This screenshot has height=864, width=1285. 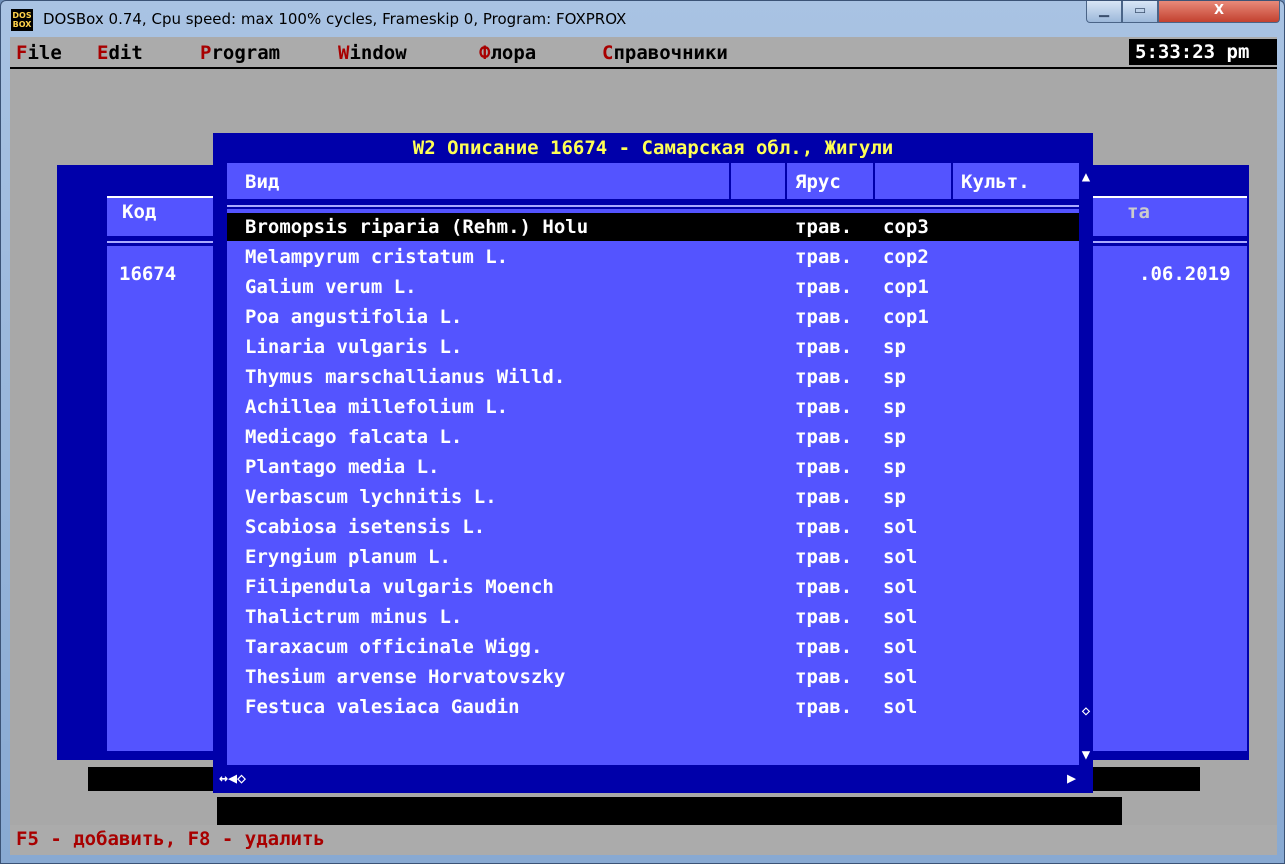 I want to click on cell-name: Scabiosa isetensis L., so click(x=365, y=527).